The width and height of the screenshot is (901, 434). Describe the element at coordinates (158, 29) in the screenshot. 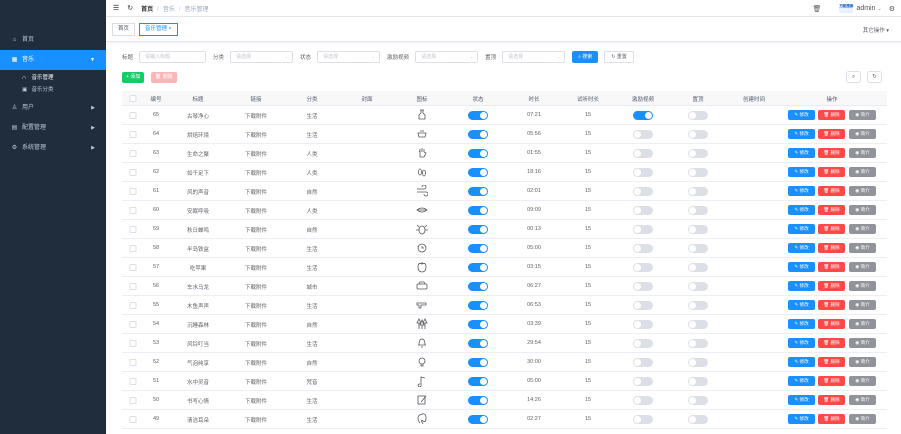

I see `tag-music-manage: 音乐管理 ×` at that location.